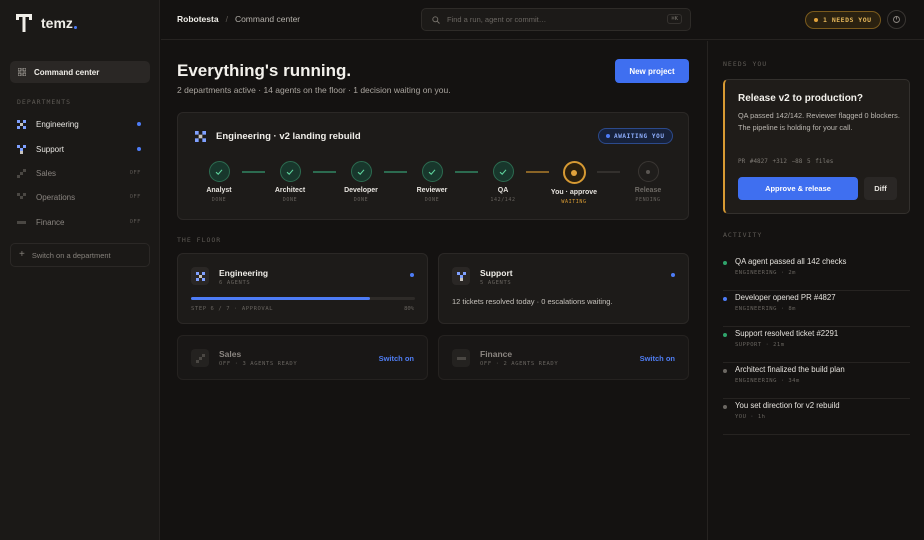  What do you see at coordinates (303, 298) in the screenshot?
I see `progress-bar` at bounding box center [303, 298].